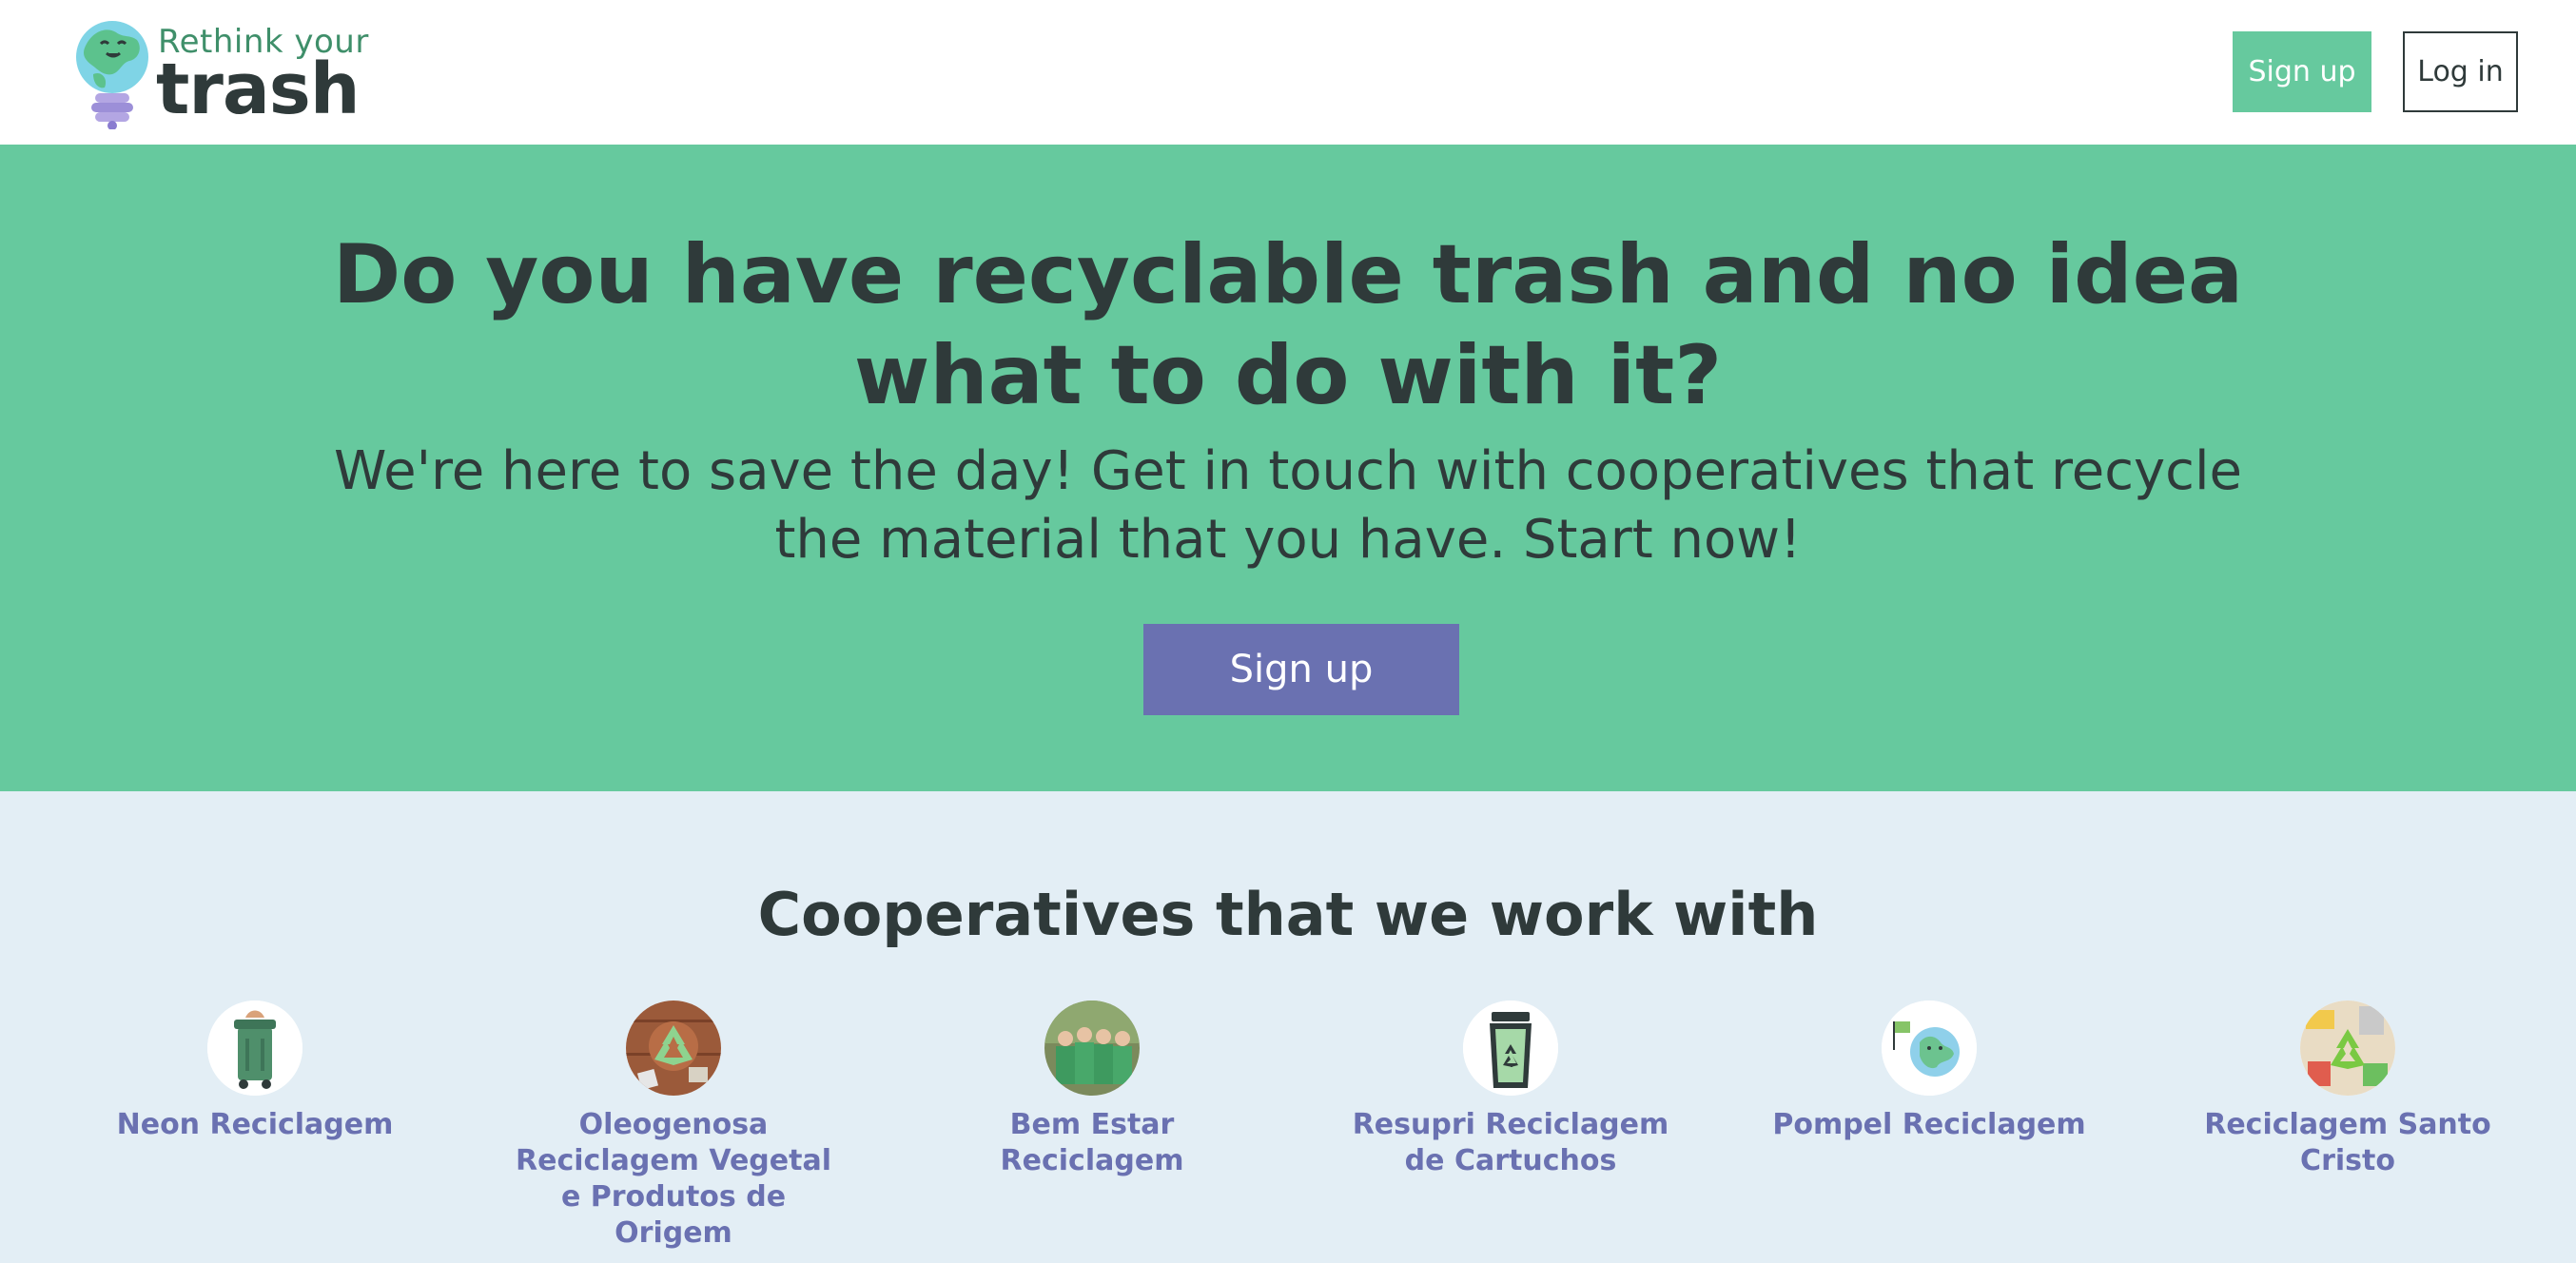 The width and height of the screenshot is (2576, 1263). Describe the element at coordinates (1929, 1124) in the screenshot. I see `coop-name: Pompel Reciclagem` at that location.